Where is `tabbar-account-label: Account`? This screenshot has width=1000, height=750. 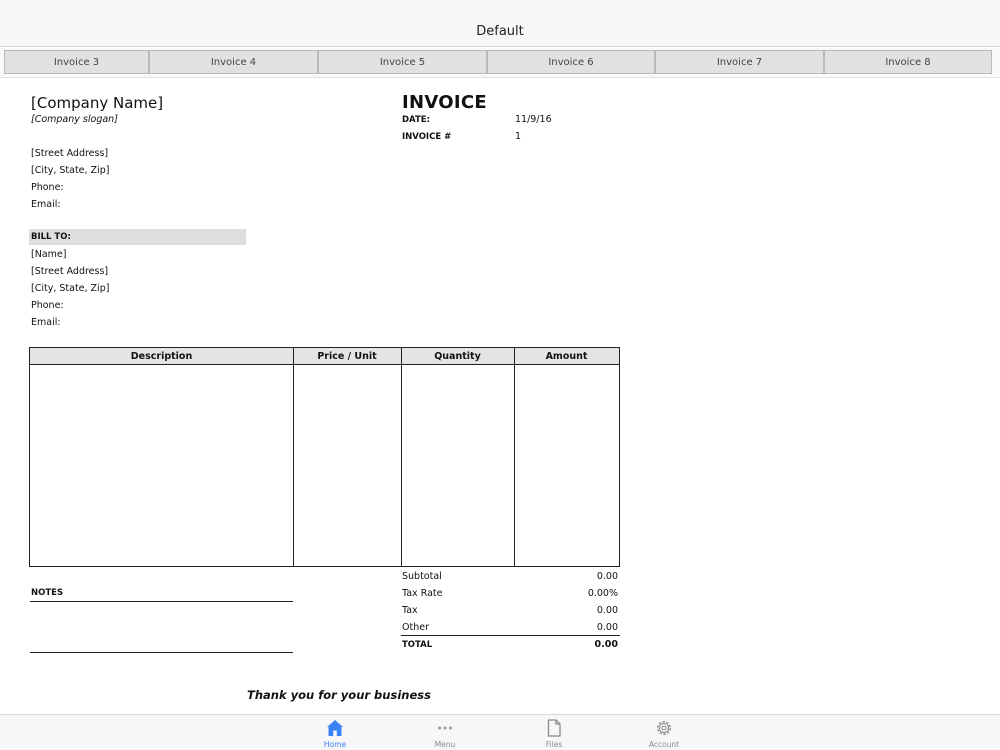
tabbar-account-label: Account is located at coordinates (664, 744).